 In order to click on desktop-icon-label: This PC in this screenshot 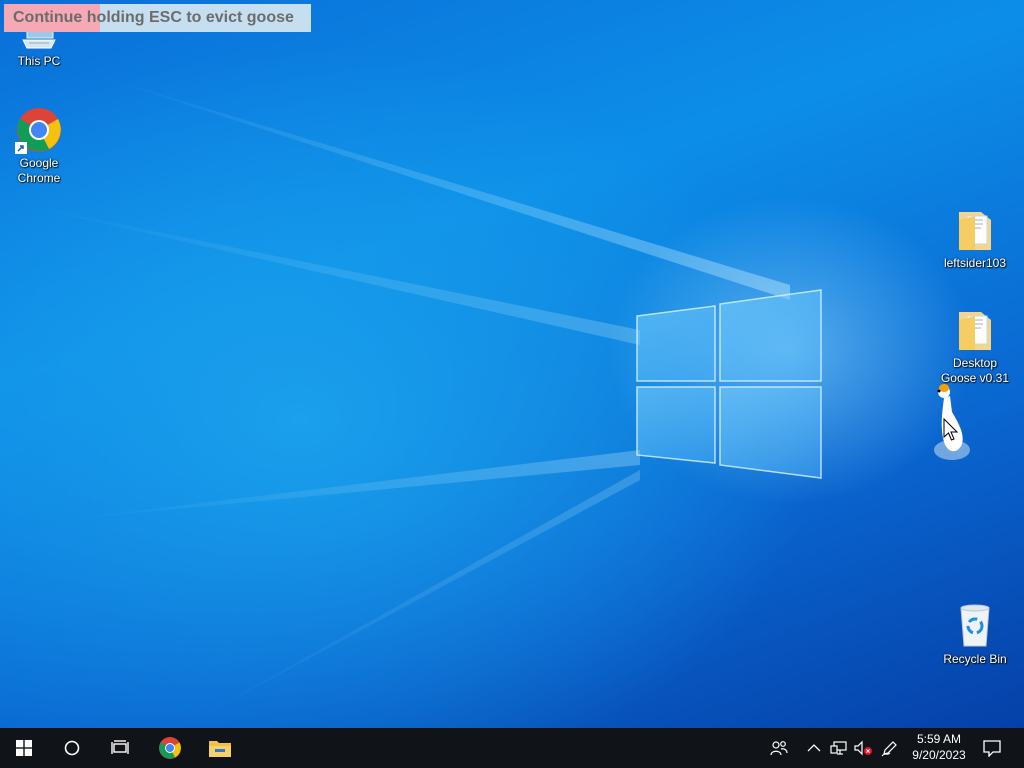, I will do `click(39, 61)`.